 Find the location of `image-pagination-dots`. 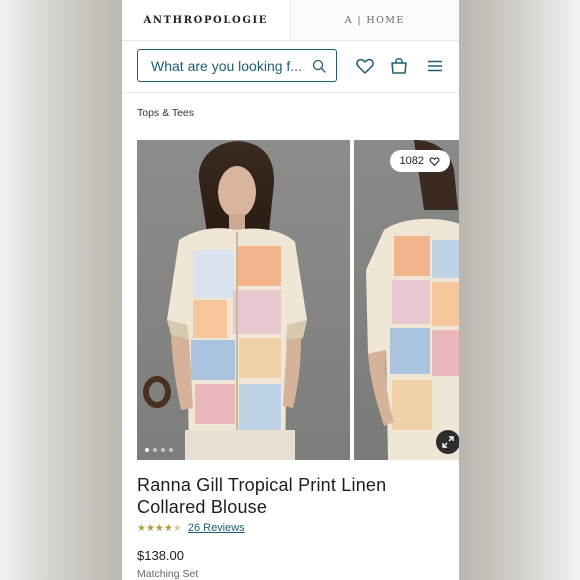

image-pagination-dots is located at coordinates (159, 450).